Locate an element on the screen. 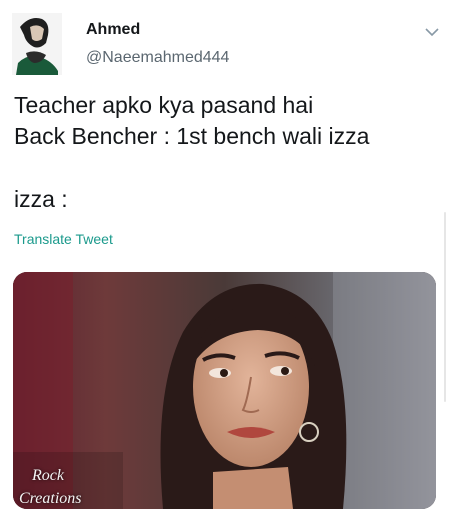 This screenshot has width=450, height=516. translate-tweet-link: Translate Tweet is located at coordinates (63, 239).